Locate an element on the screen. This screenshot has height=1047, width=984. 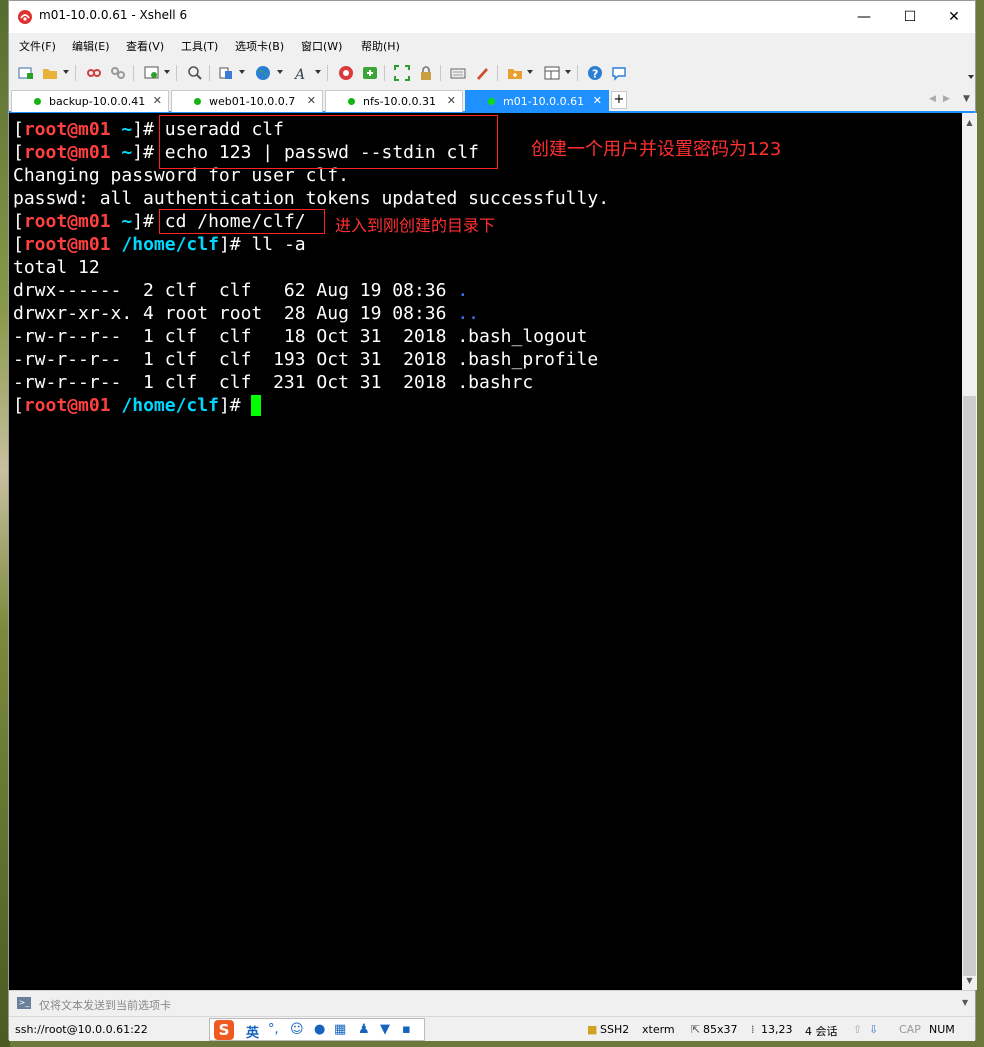
fullscreen-icon is located at coordinates (402, 73).